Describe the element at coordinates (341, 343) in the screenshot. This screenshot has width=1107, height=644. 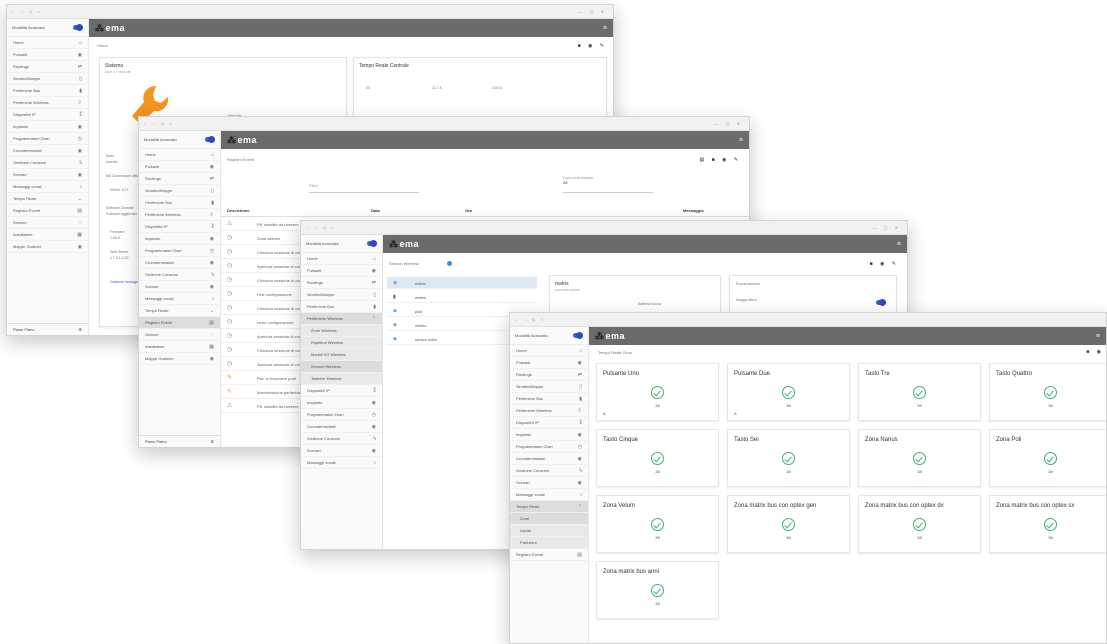
I see `sidebar-subitem-ripetitori: Ripetitori Wireless` at that location.